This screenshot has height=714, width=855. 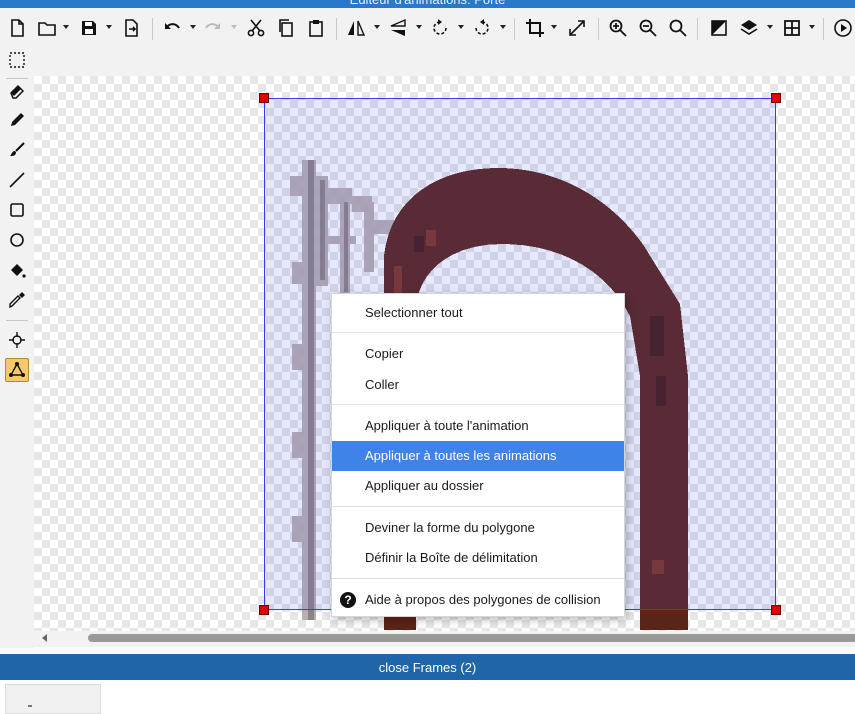 What do you see at coordinates (17, 120) in the screenshot?
I see `pencil-icon` at bounding box center [17, 120].